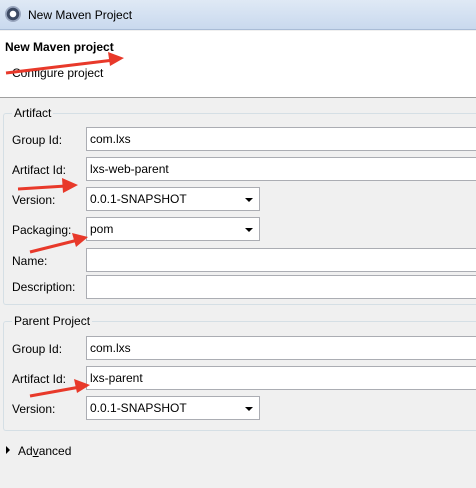  I want to click on wizard-title: New Maven project, so click(59, 47).